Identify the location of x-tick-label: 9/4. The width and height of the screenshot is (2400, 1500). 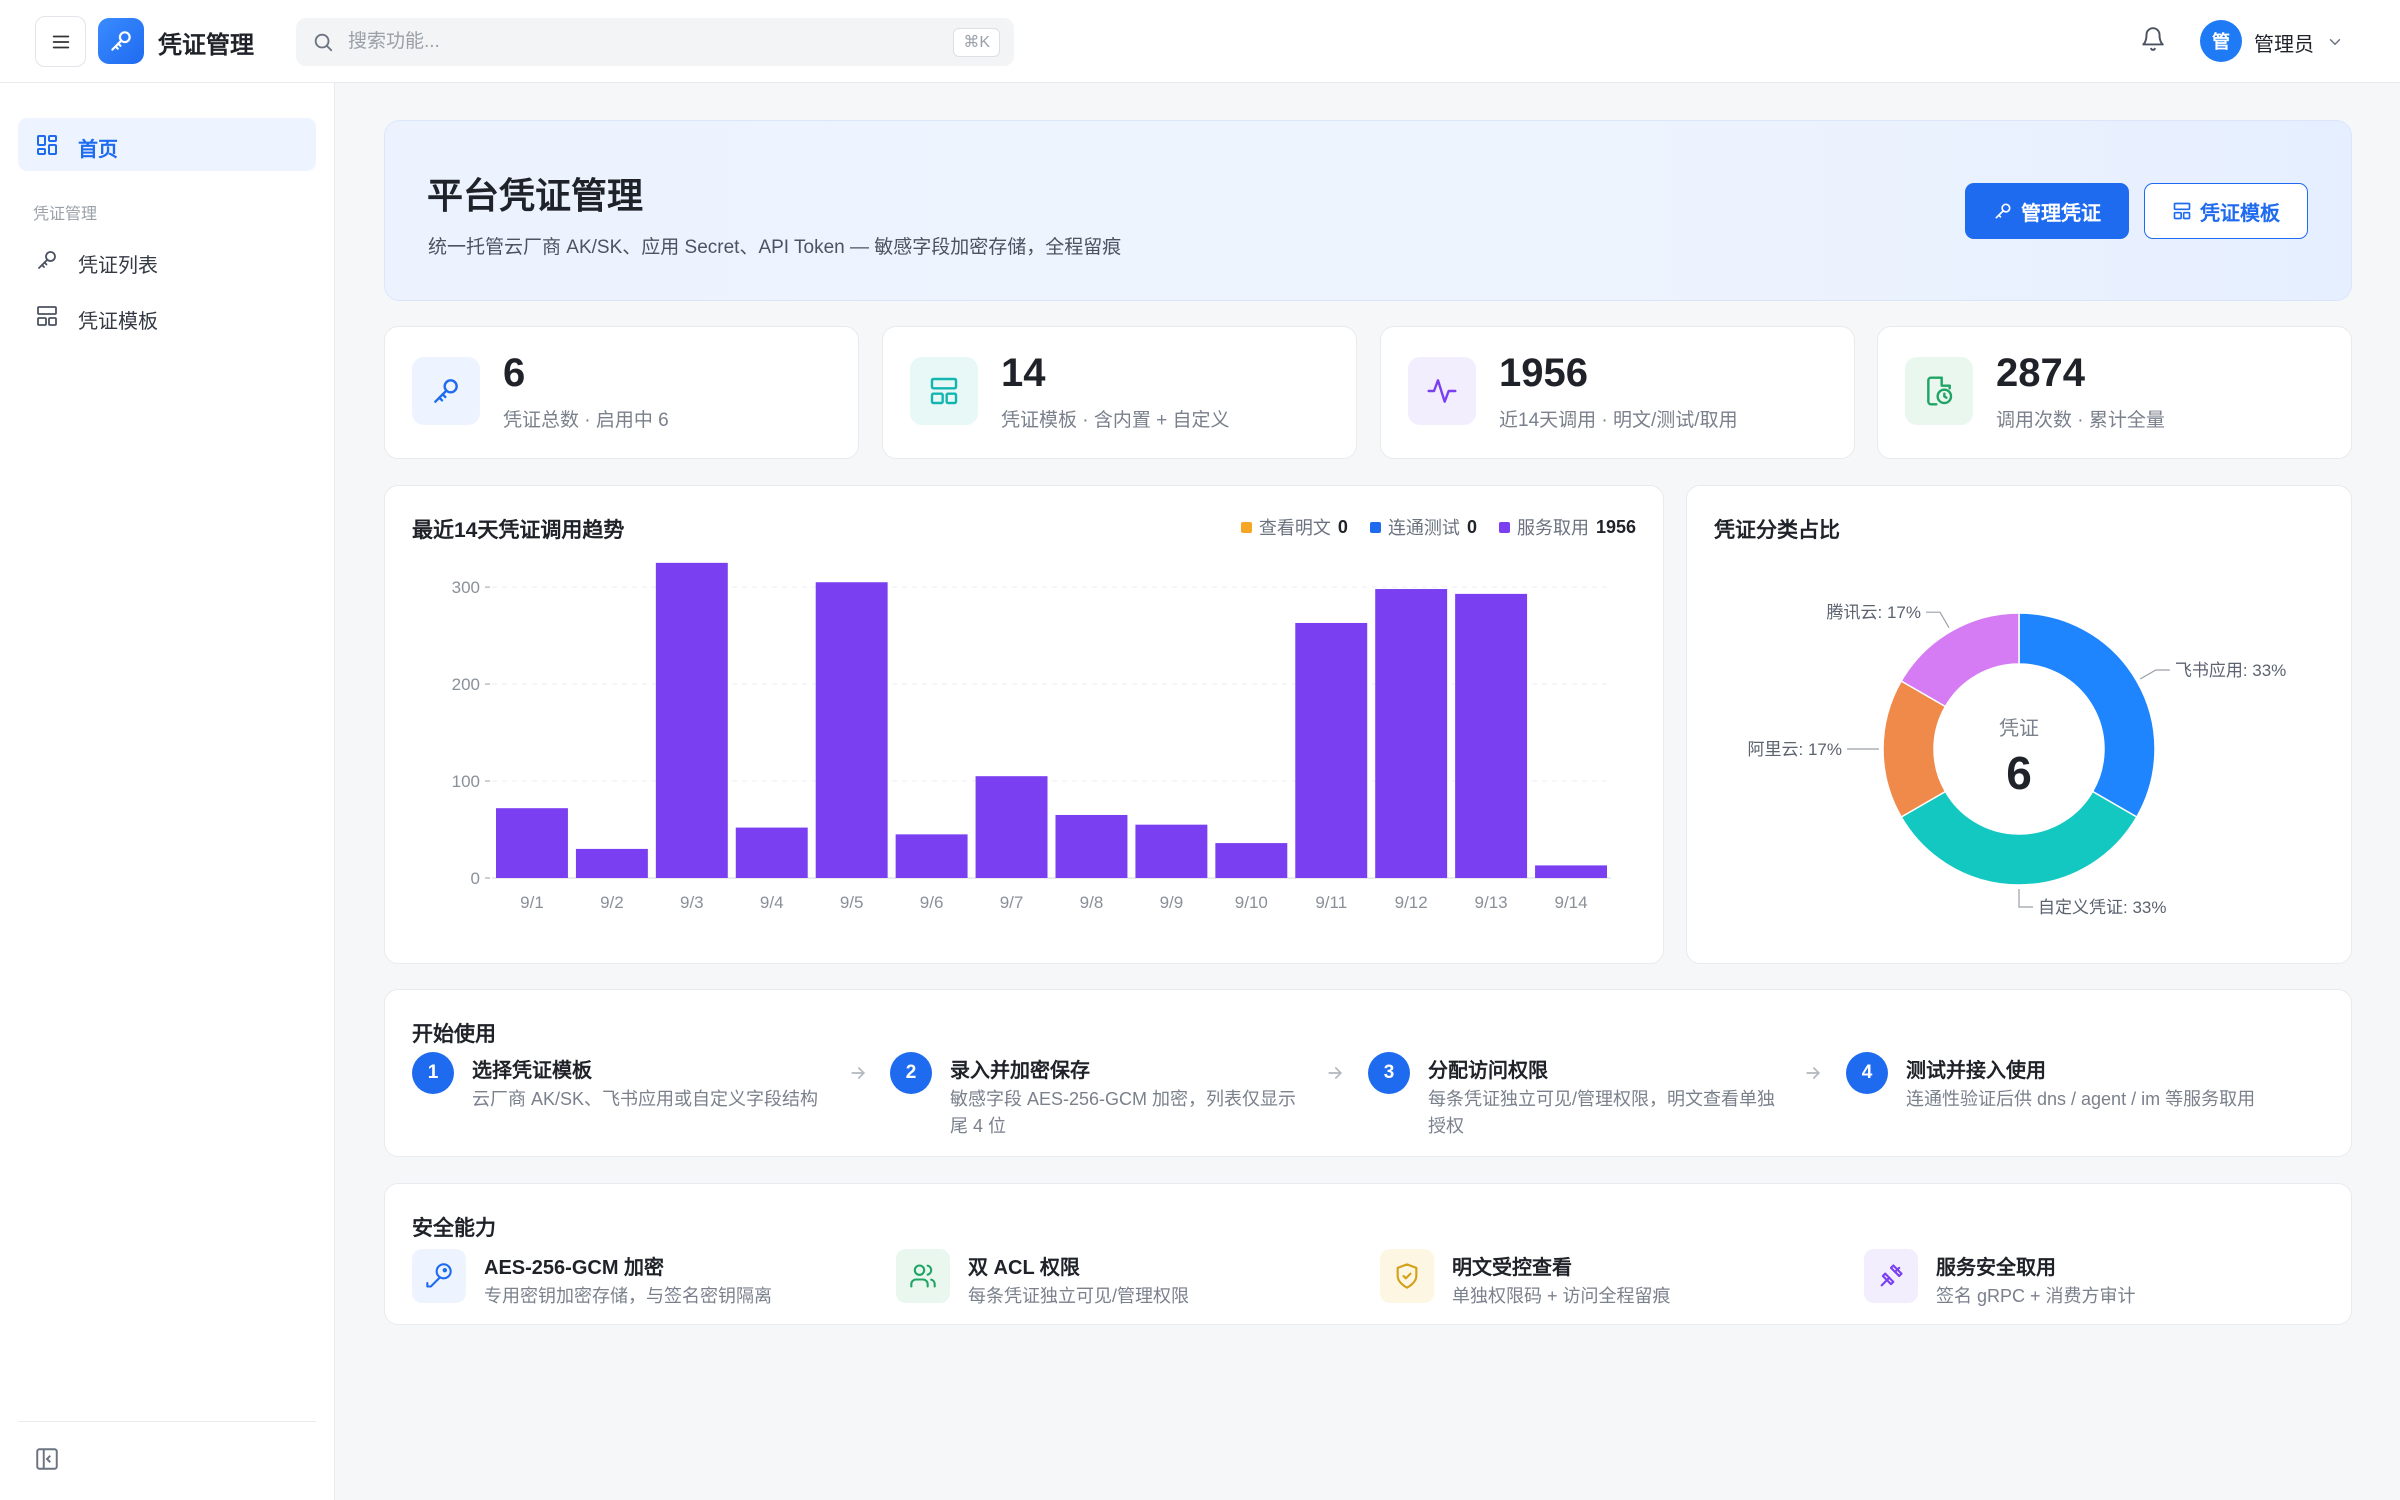
(772, 902).